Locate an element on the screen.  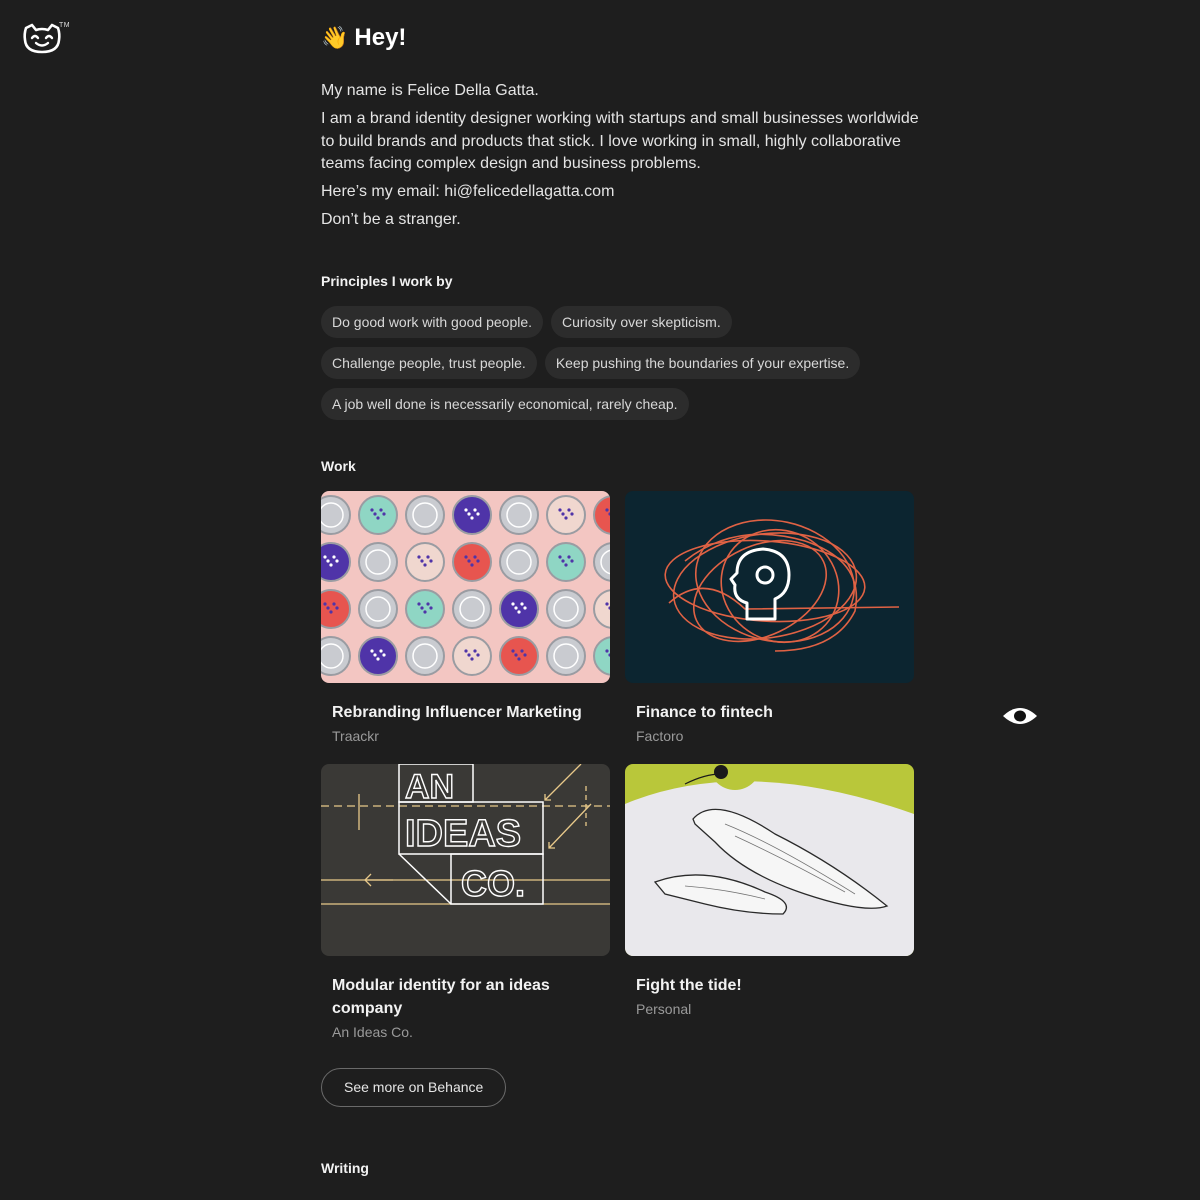
work-card-title: Finance to fintech is located at coordinates (704, 712).